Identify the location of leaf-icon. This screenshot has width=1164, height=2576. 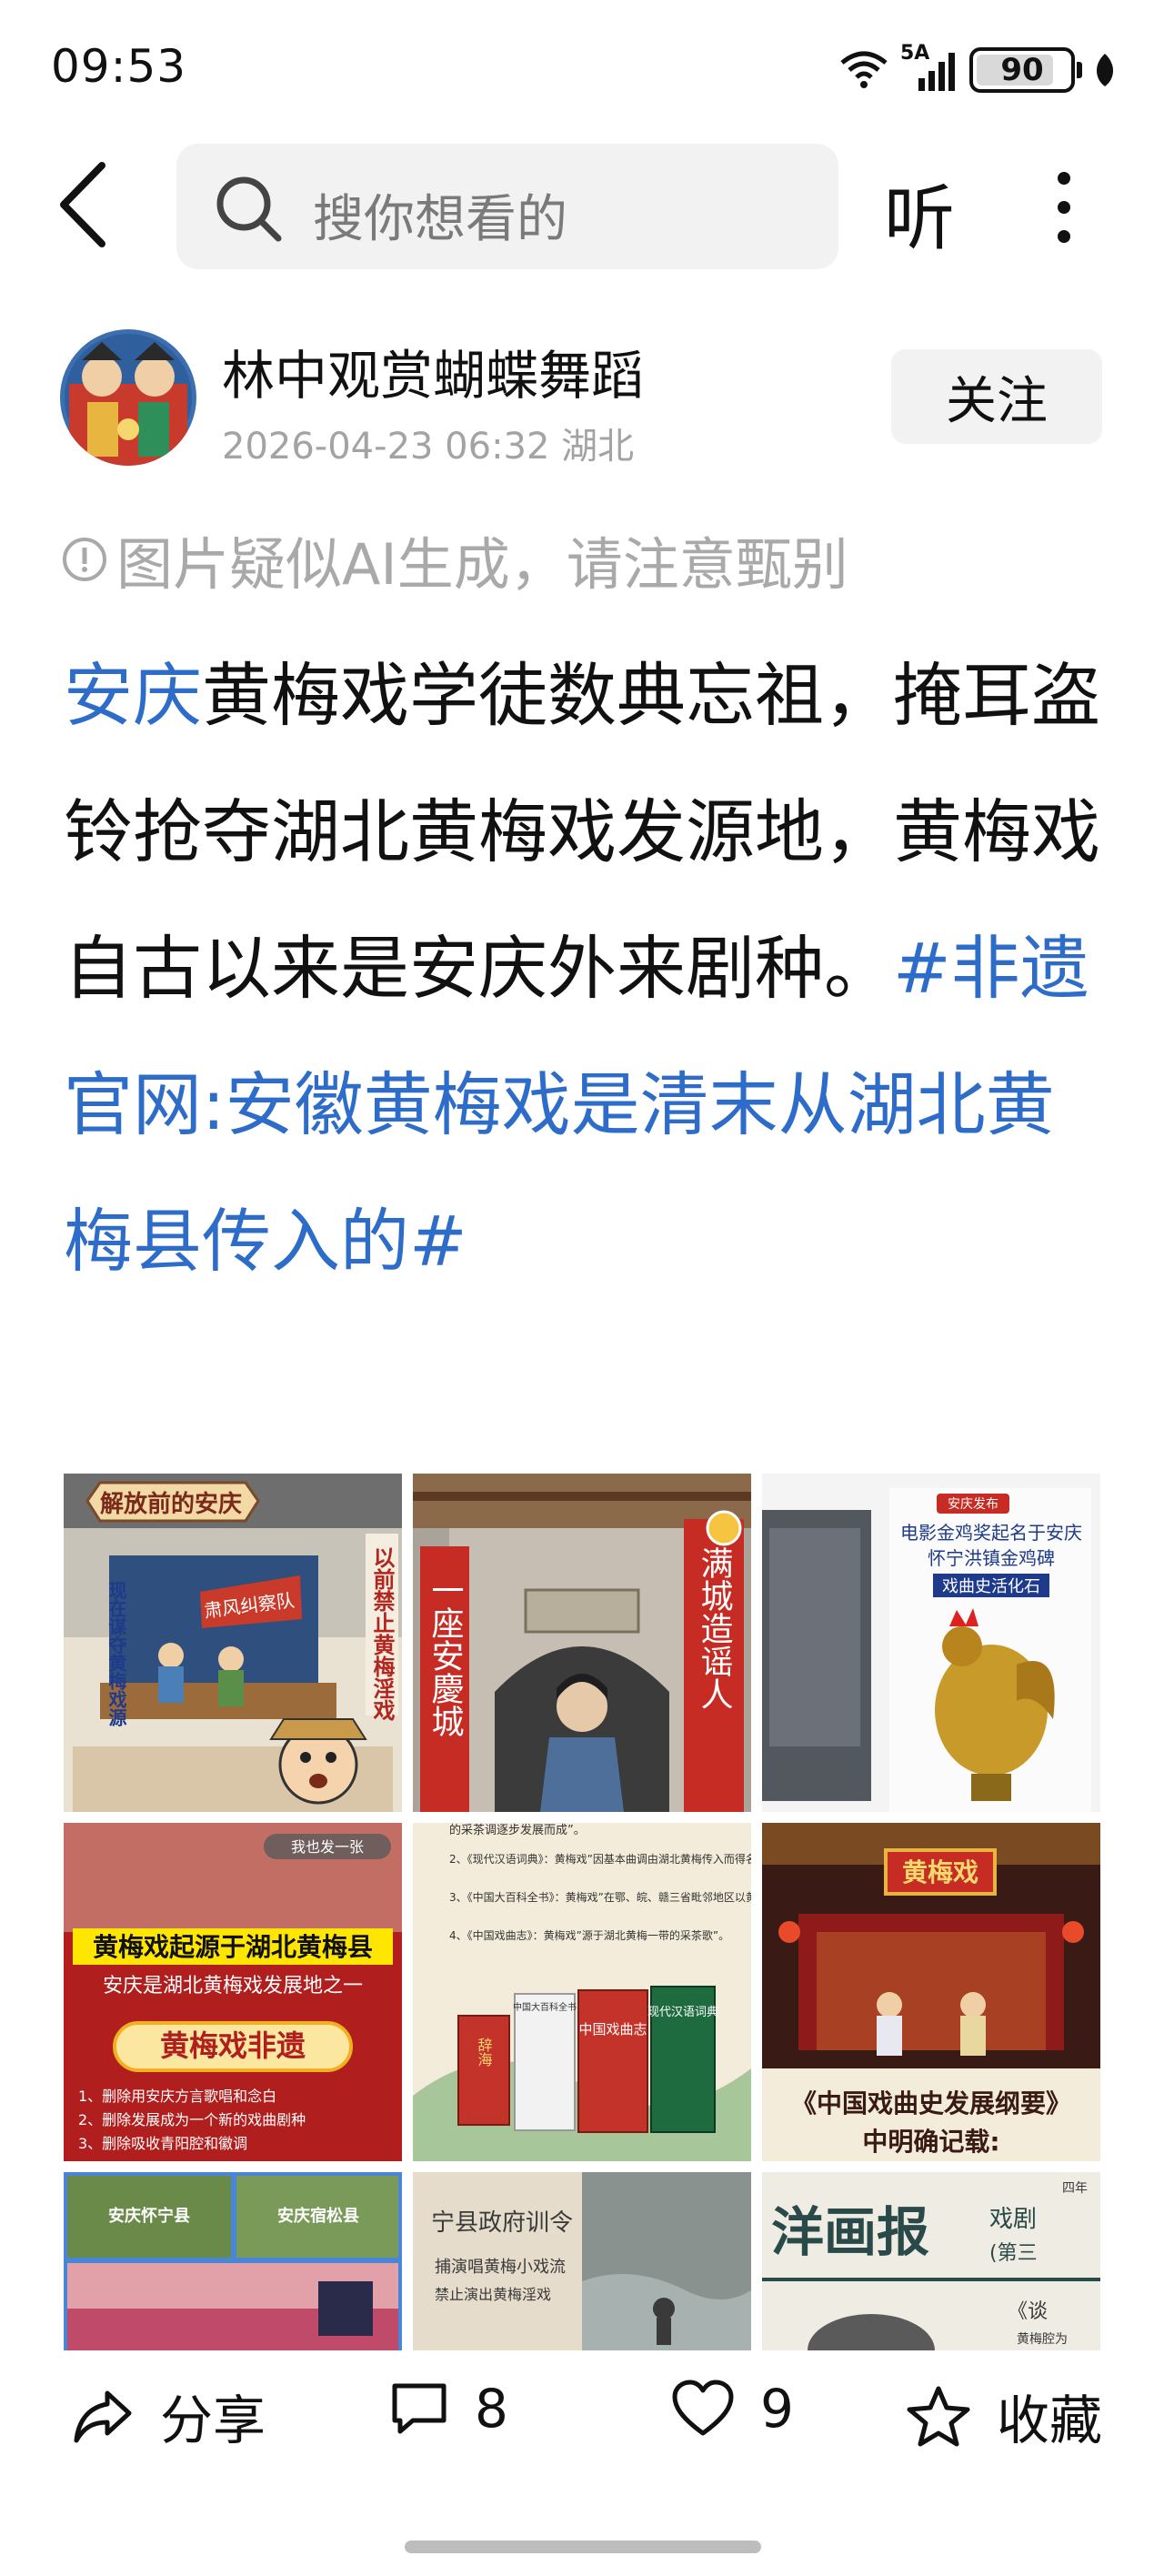
(1105, 70).